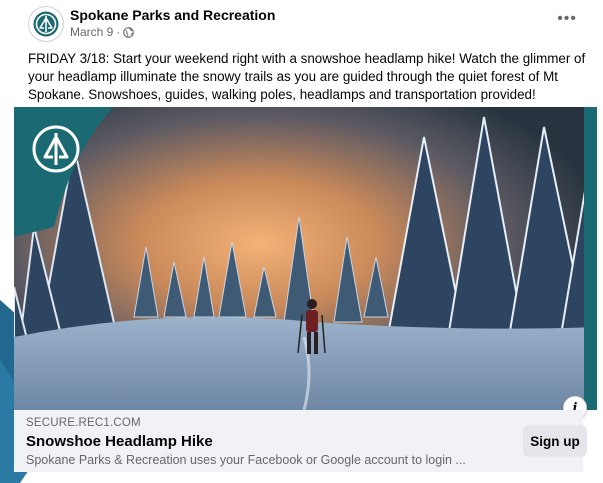 This screenshot has width=603, height=483. I want to click on post-date: March 9, so click(91, 32).